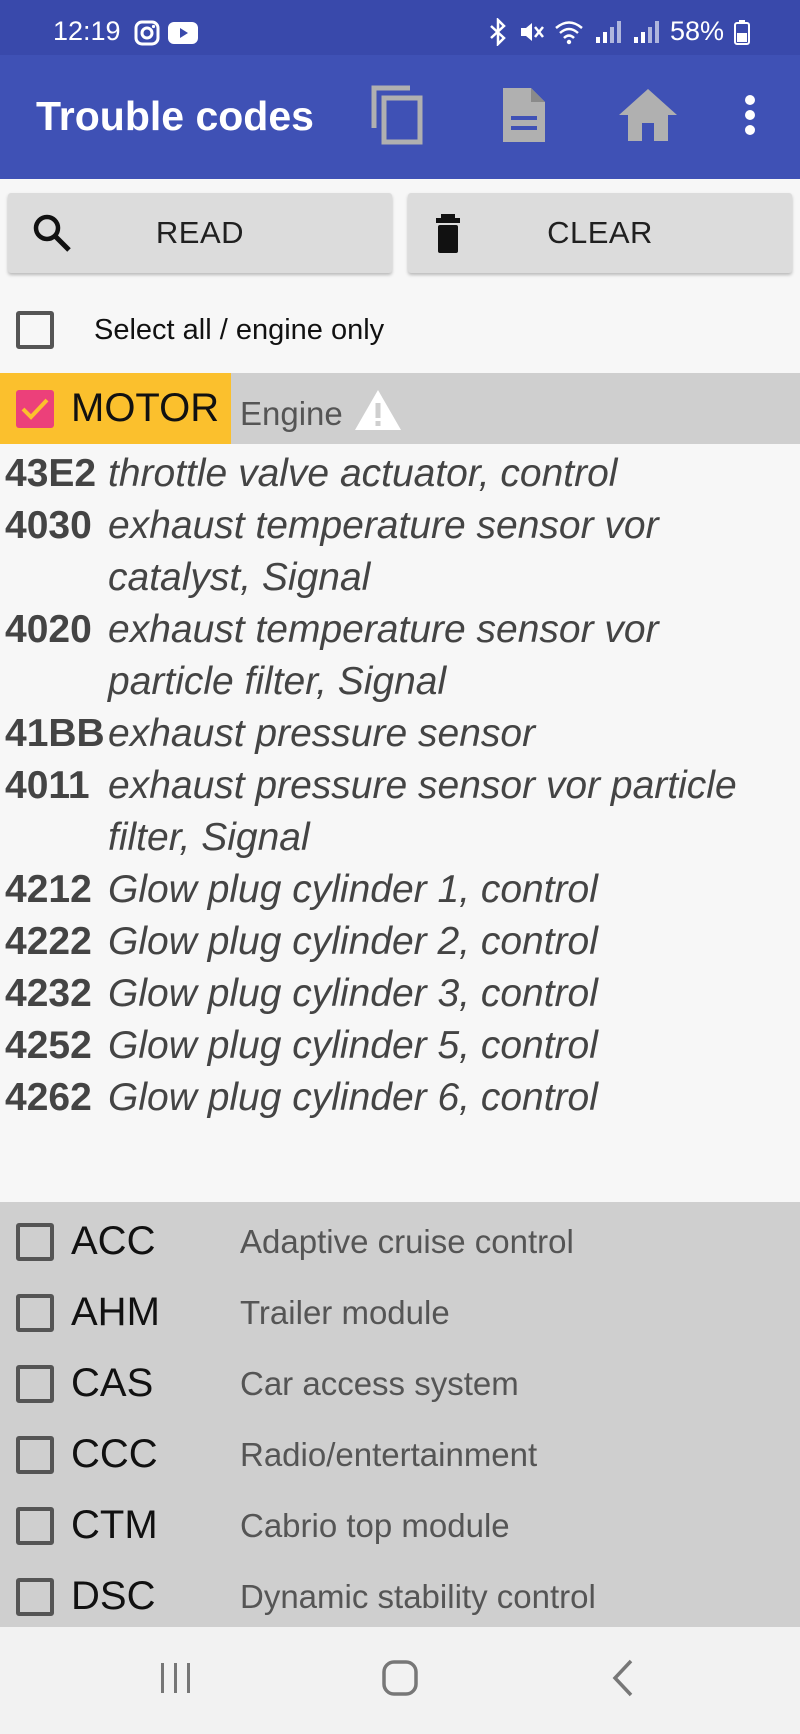 The width and height of the screenshot is (800, 1734). Describe the element at coordinates (291, 413) in the screenshot. I see `group-desc: Engine` at that location.